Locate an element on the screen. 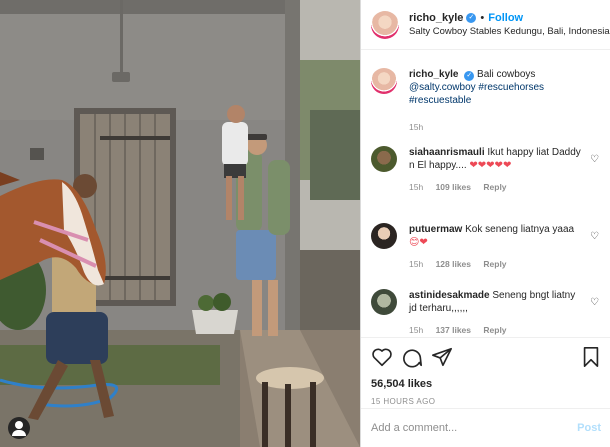 Image resolution: width=610 pixels, height=447 pixels. caption-username: richo_kyle is located at coordinates (433, 74).